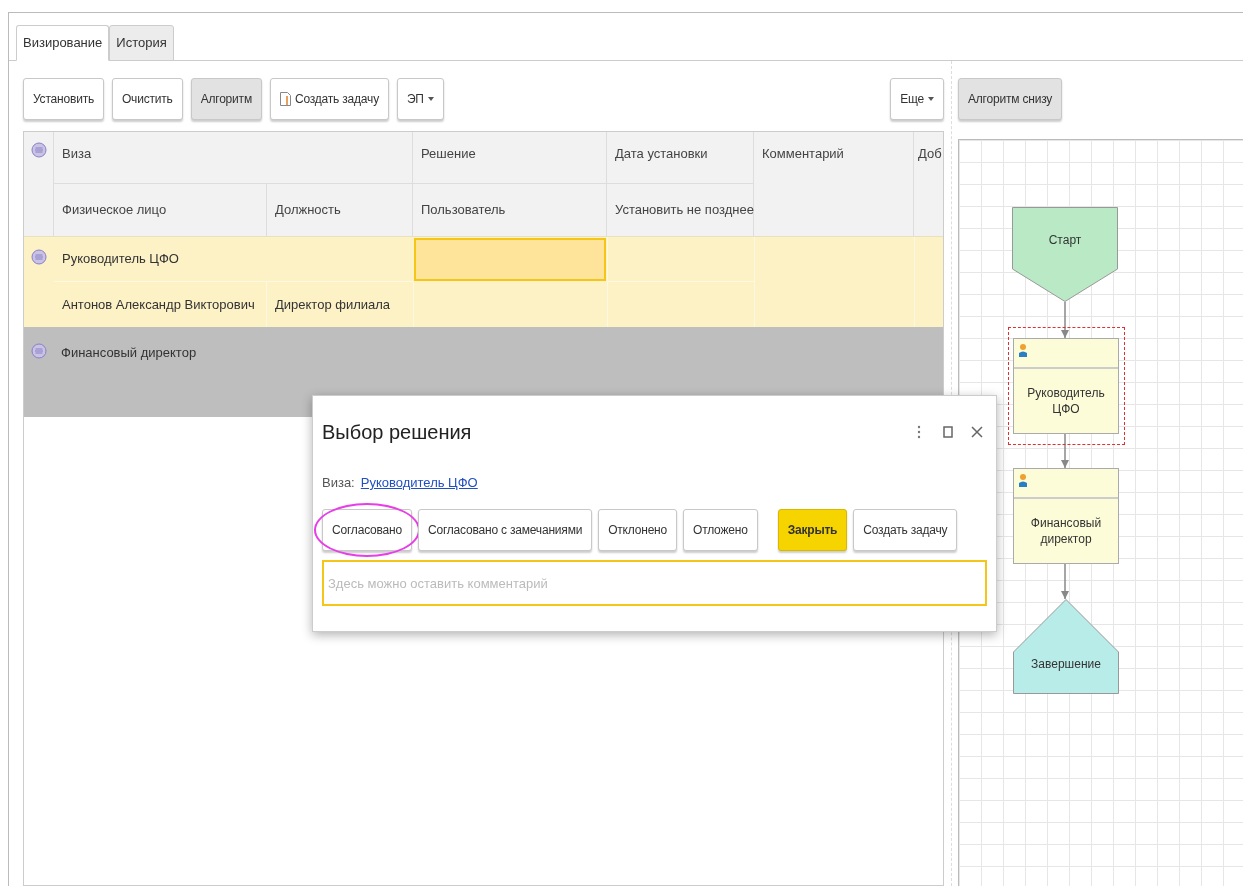 Image resolution: width=1243 pixels, height=886 pixels. I want to click on more-vertical-icon, so click(919, 432).